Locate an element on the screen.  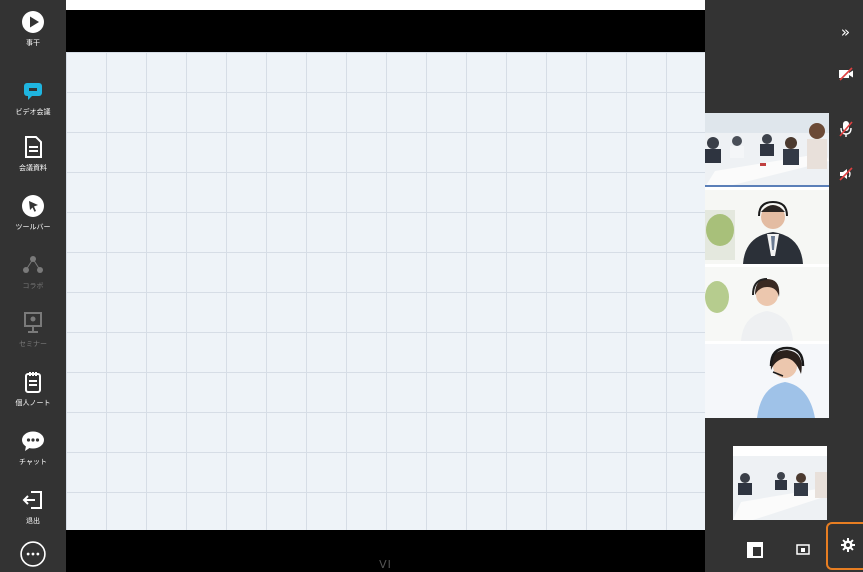
speaker-toggle-button is located at coordinates (845, 174).